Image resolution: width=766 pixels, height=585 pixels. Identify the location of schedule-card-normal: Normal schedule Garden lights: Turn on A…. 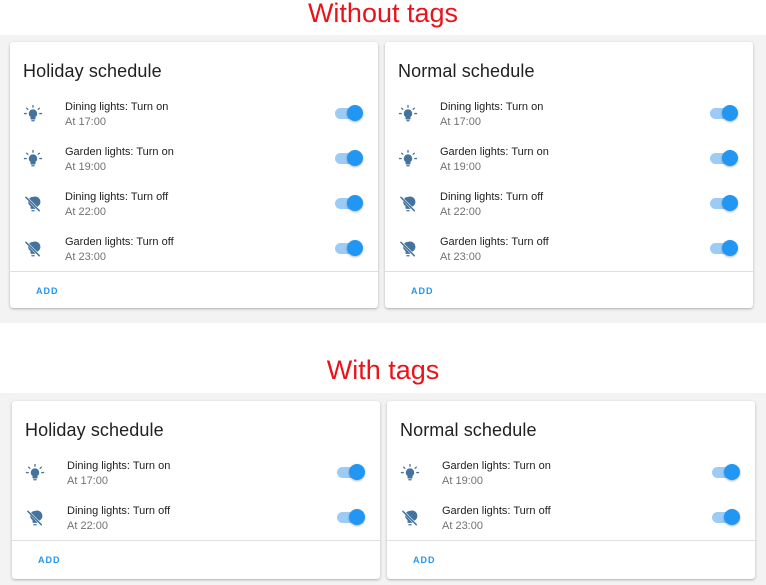
(571, 490).